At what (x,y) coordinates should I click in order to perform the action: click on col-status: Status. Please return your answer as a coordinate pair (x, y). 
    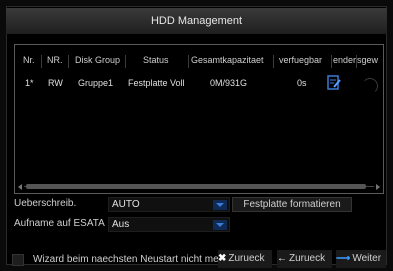
    Looking at the image, I should click on (156, 60).